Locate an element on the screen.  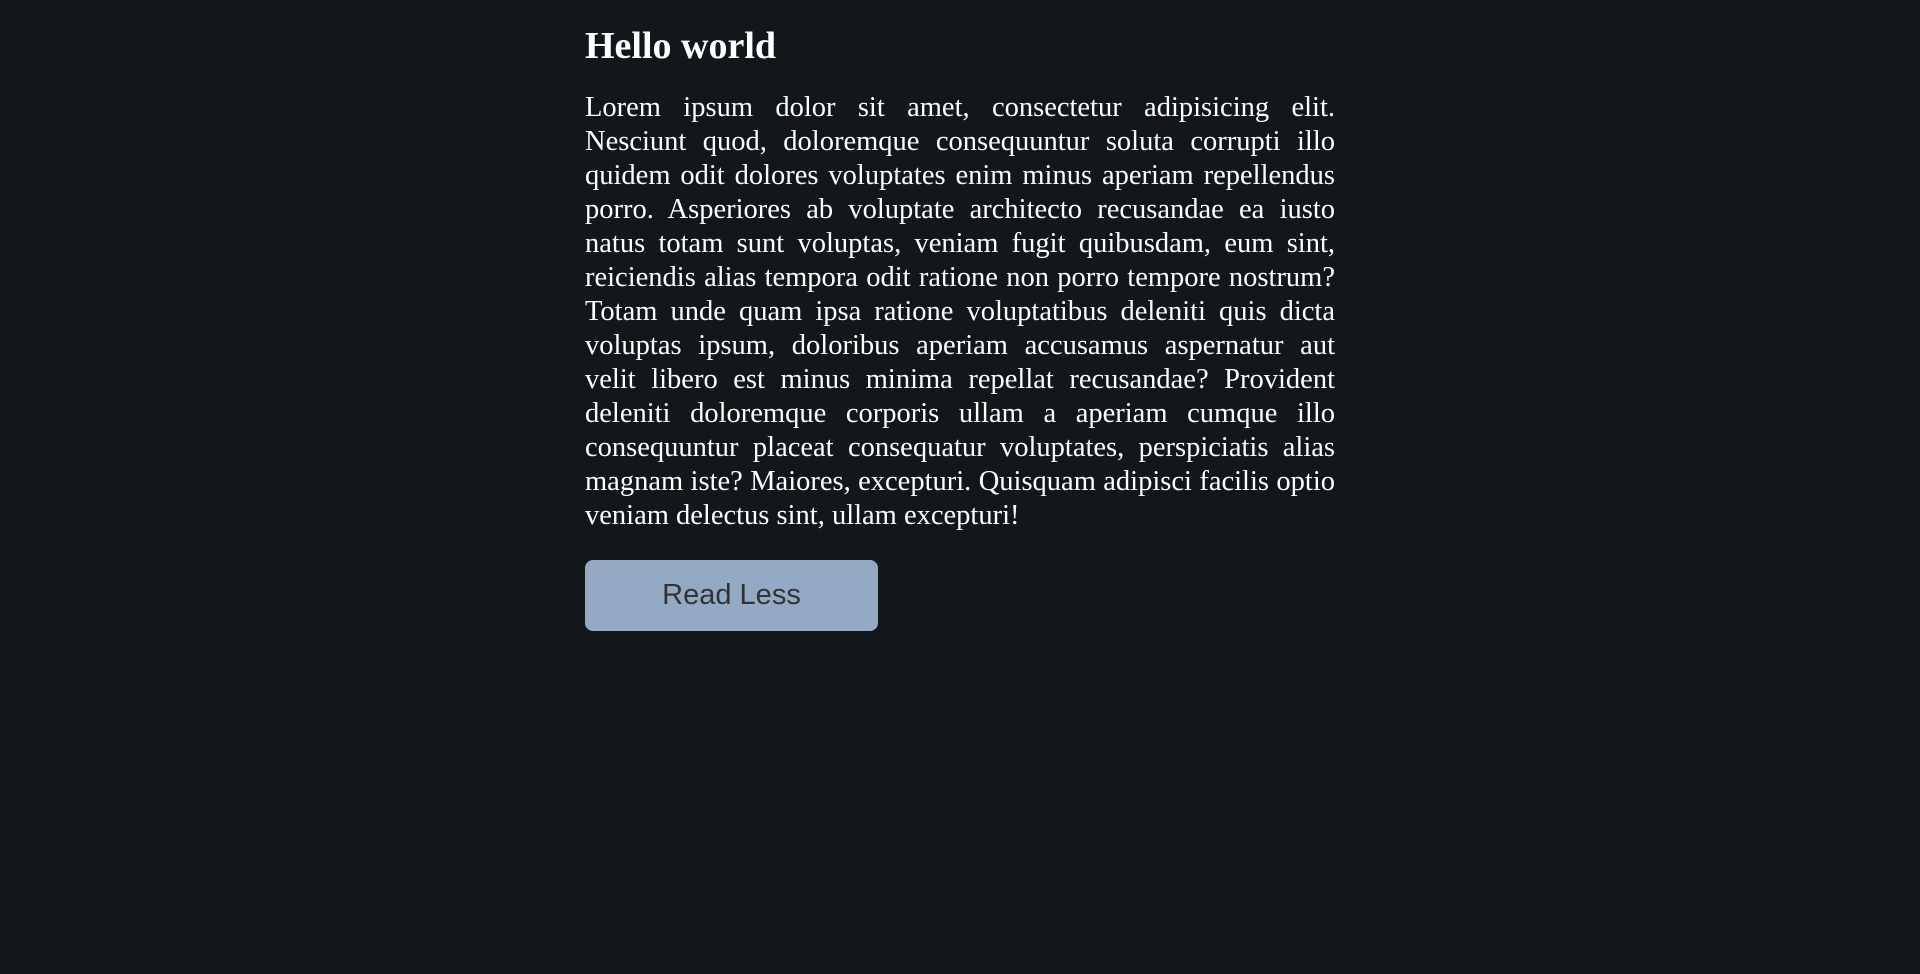
read-less-button: Read Less is located at coordinates (731, 595).